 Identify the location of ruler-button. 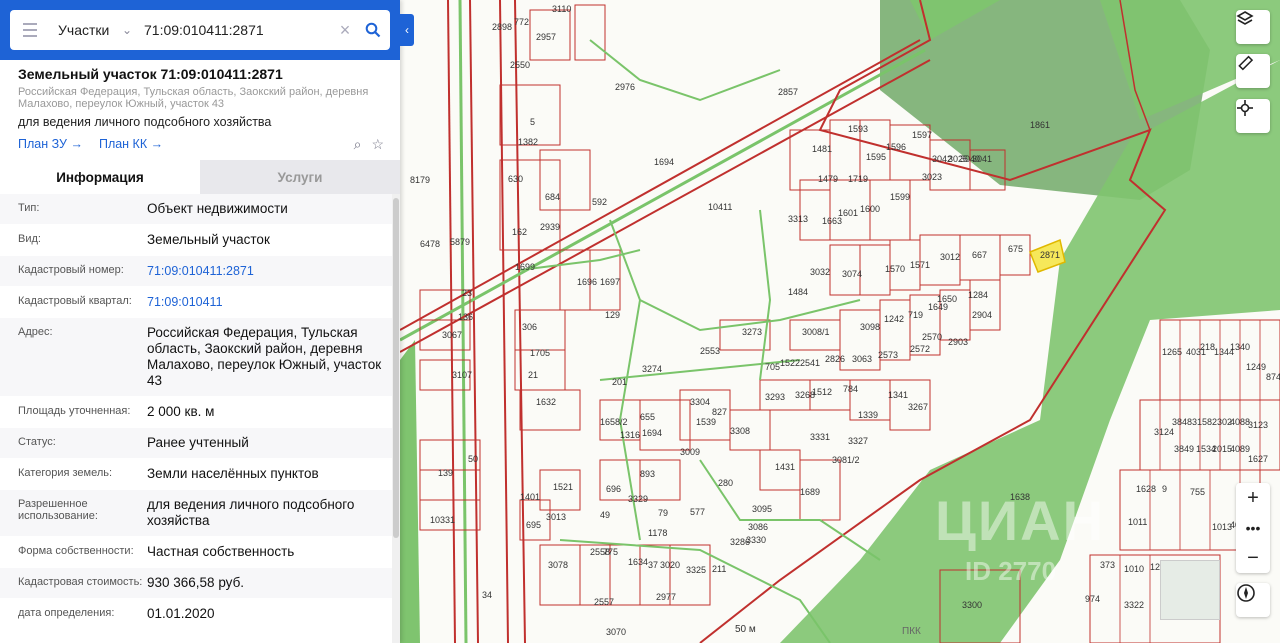
(1253, 71).